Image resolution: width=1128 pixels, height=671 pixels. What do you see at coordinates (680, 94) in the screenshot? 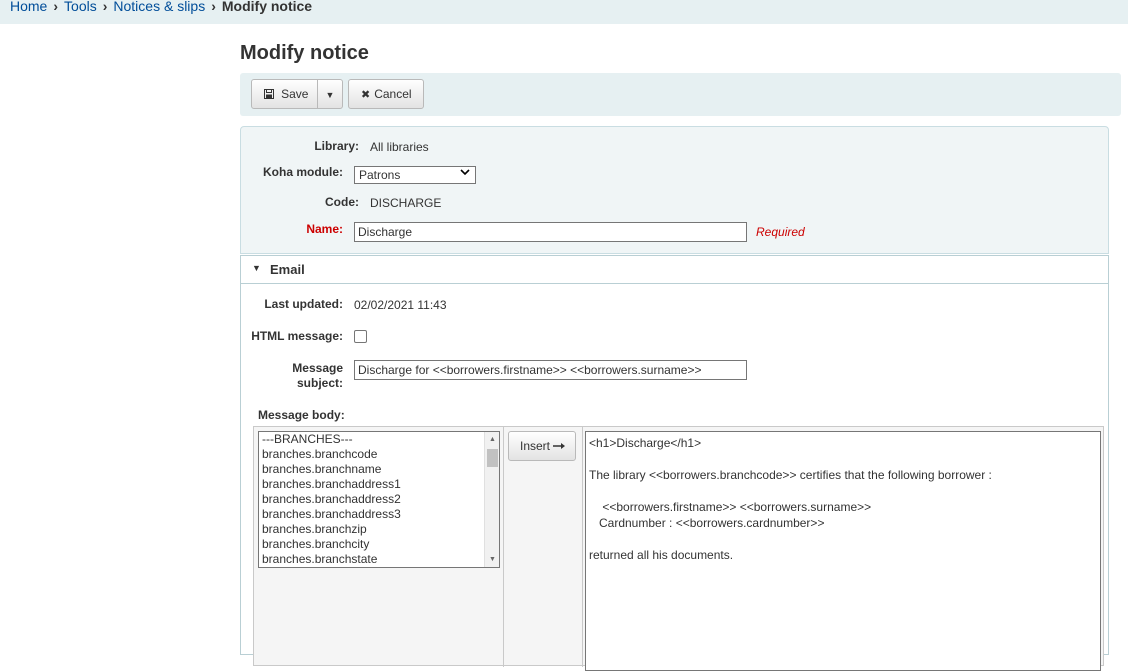
I see `toolbar: Save ▼ ✖ Cancel` at bounding box center [680, 94].